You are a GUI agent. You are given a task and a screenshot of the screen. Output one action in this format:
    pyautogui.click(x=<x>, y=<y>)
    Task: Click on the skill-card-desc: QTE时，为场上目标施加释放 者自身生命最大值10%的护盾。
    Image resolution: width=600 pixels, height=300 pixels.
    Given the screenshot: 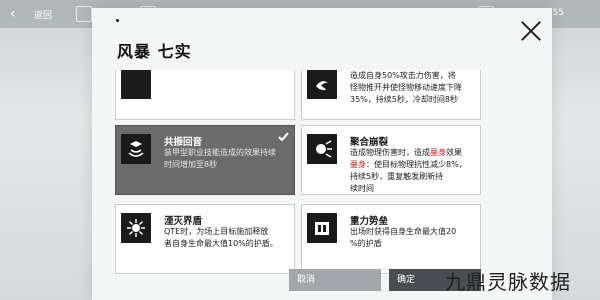 What is the action you would take?
    pyautogui.click(x=221, y=237)
    